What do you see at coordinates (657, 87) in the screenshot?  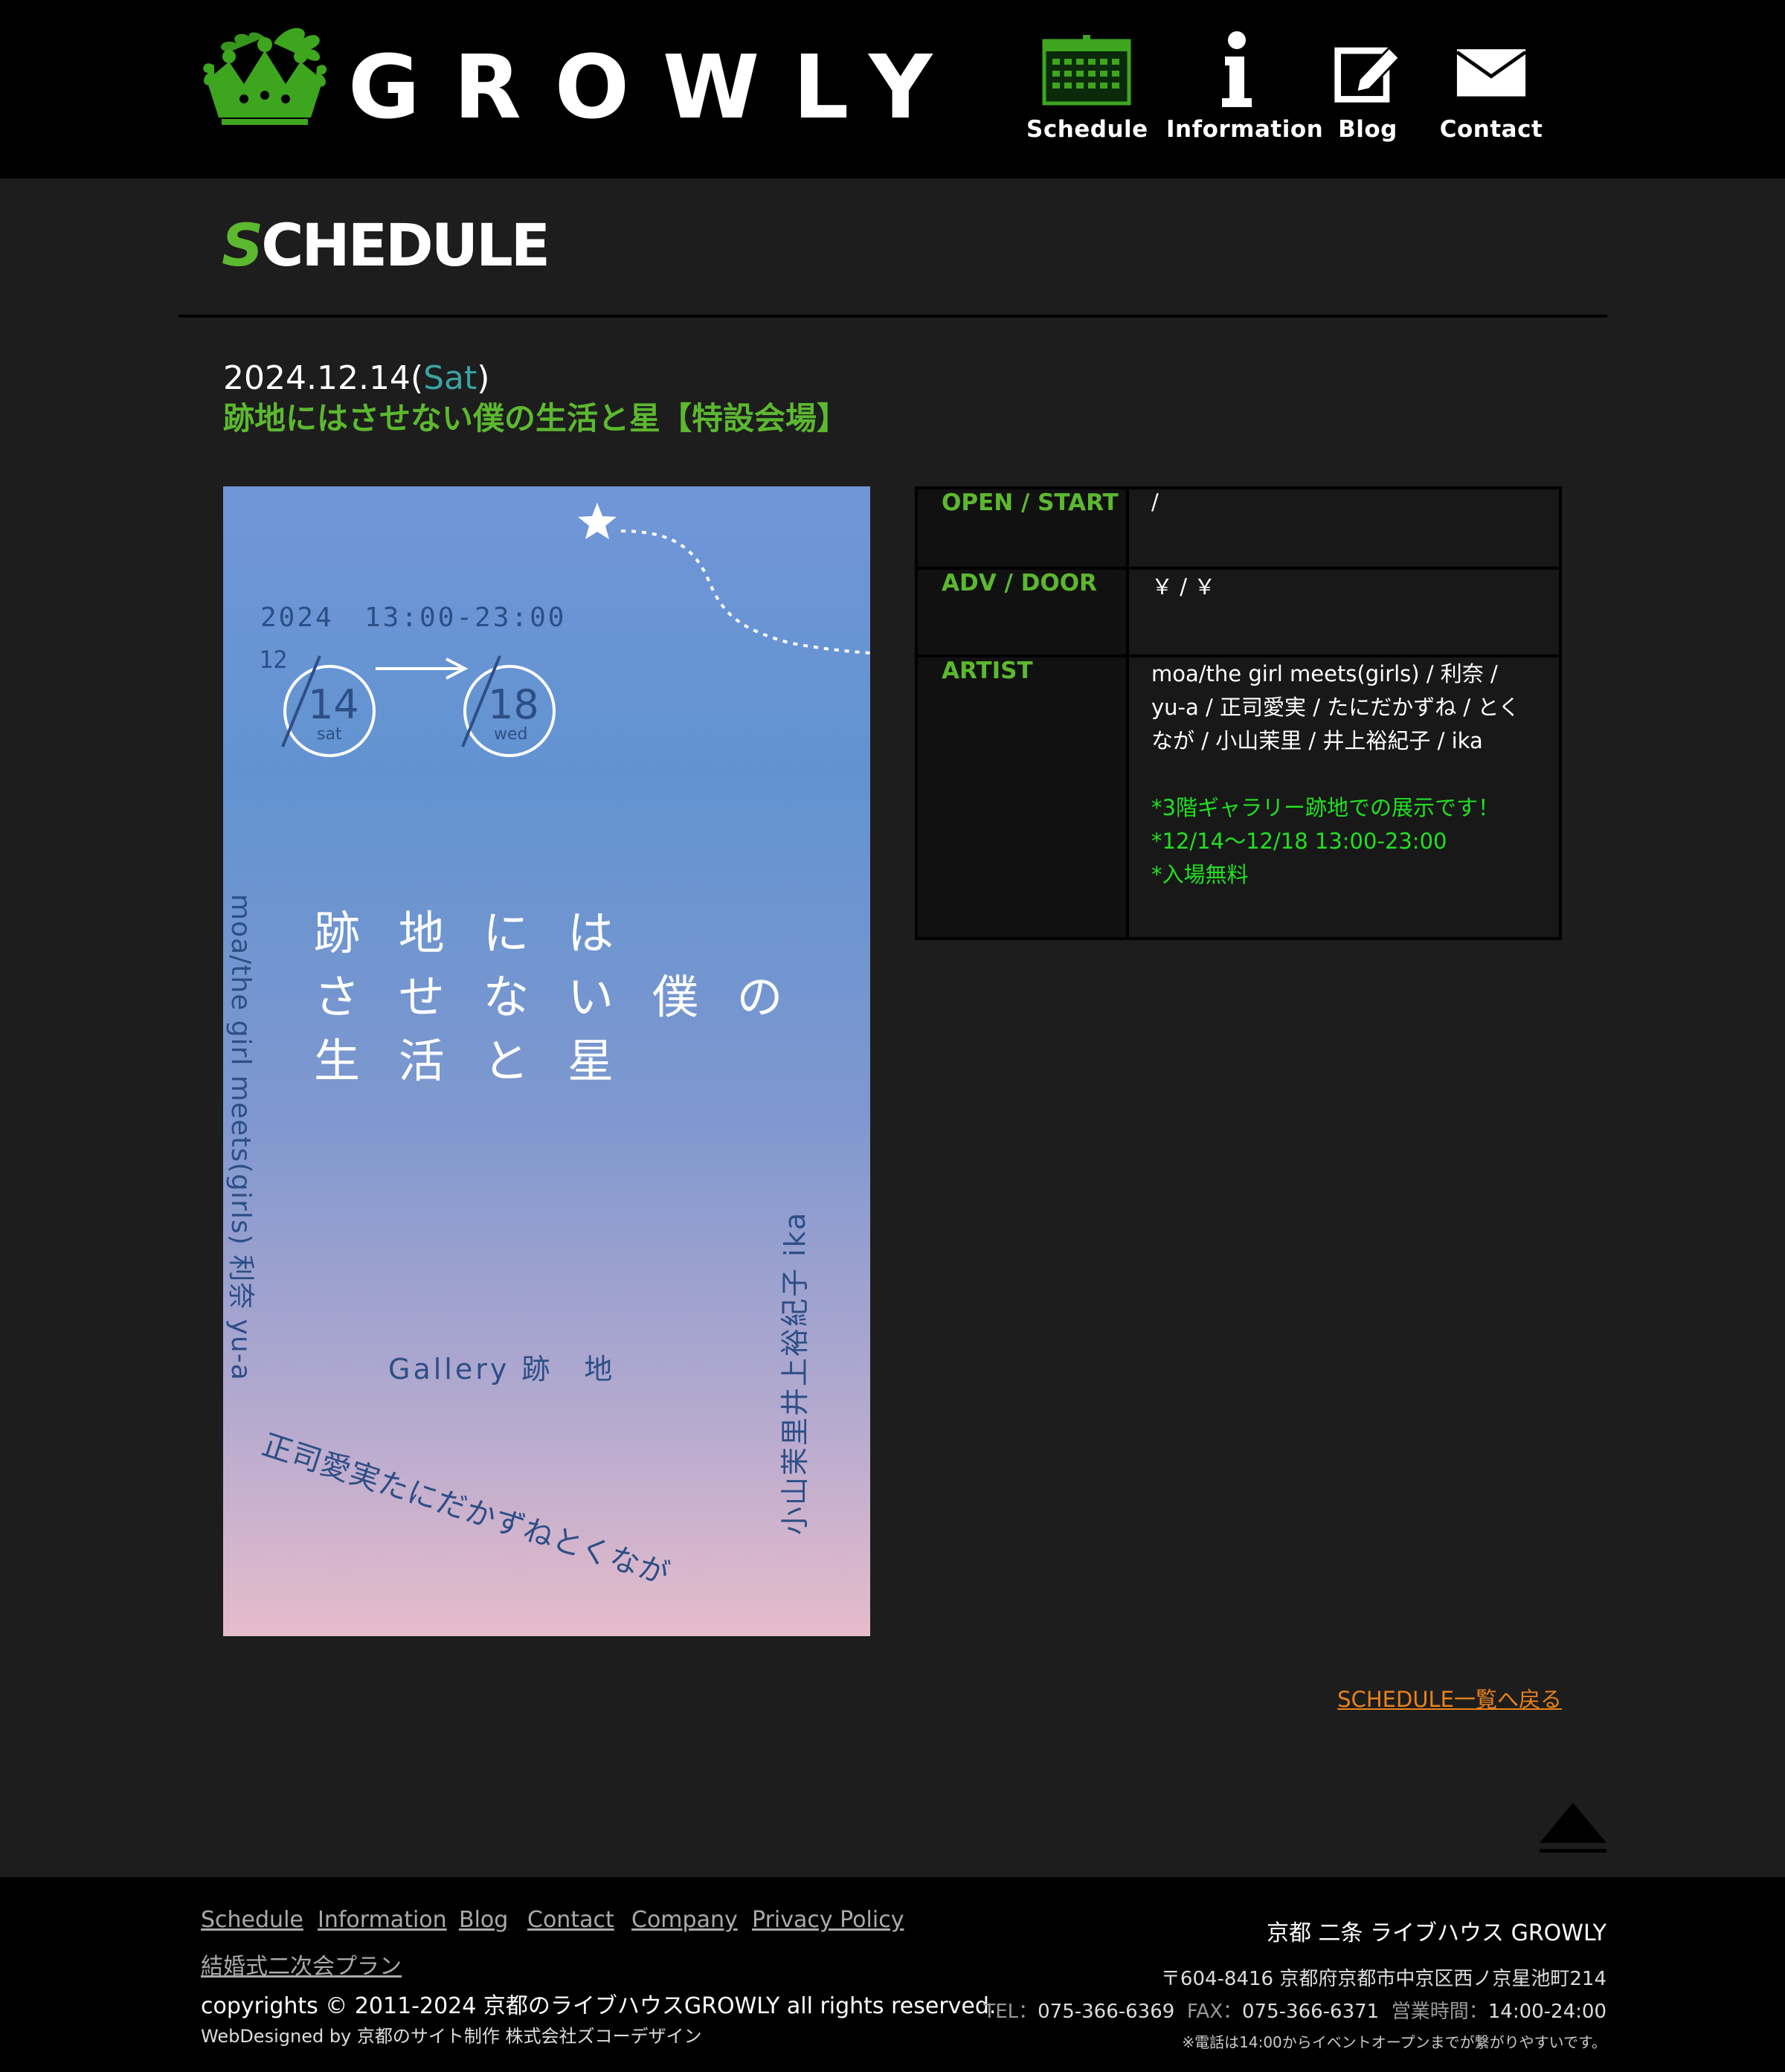 I see `logo-wordmark: GROWLY` at bounding box center [657, 87].